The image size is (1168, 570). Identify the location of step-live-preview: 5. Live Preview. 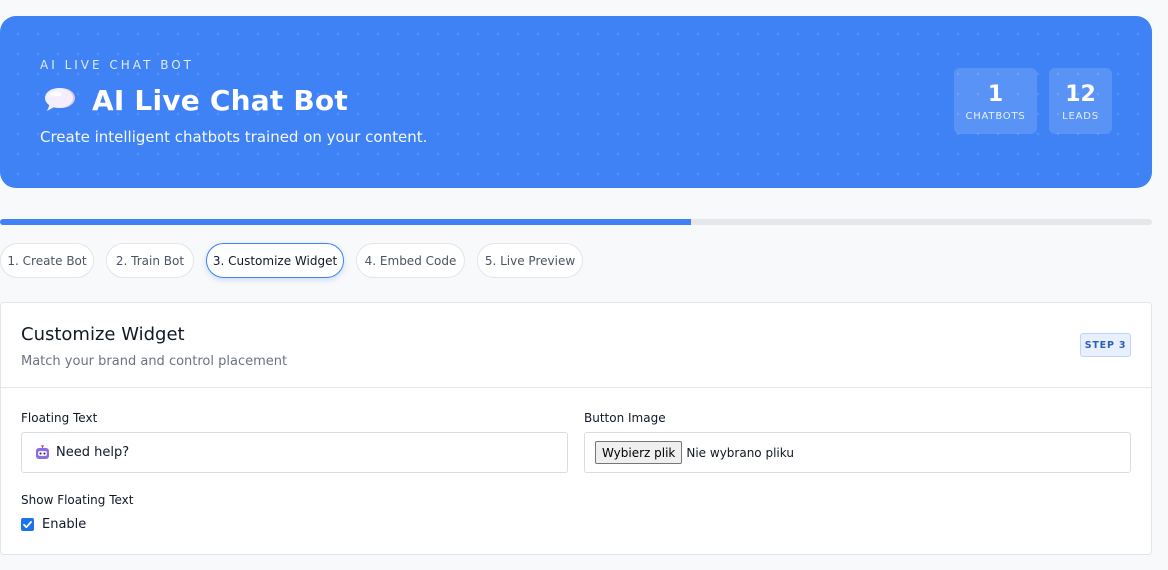
(530, 260).